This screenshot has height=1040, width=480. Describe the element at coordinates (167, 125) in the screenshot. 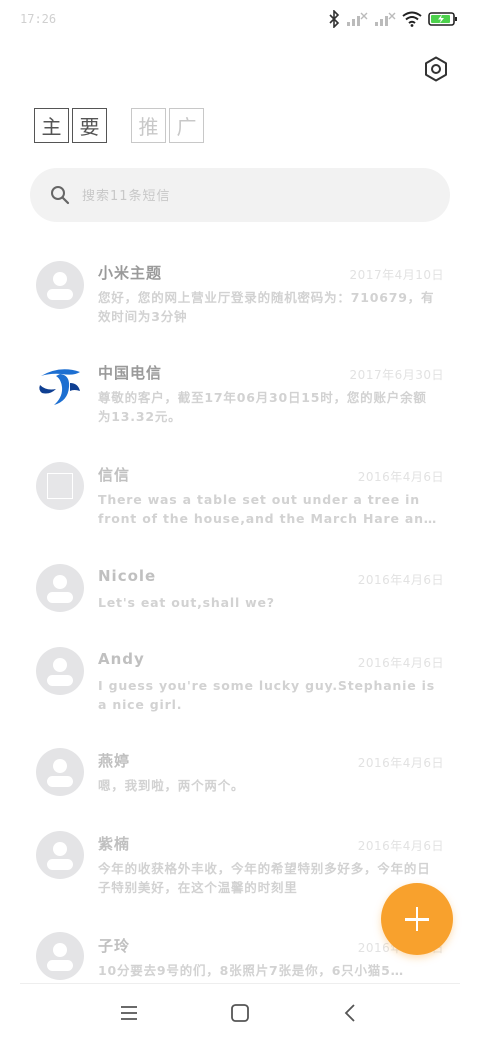

I see `tab-promotions: 推 广` at that location.